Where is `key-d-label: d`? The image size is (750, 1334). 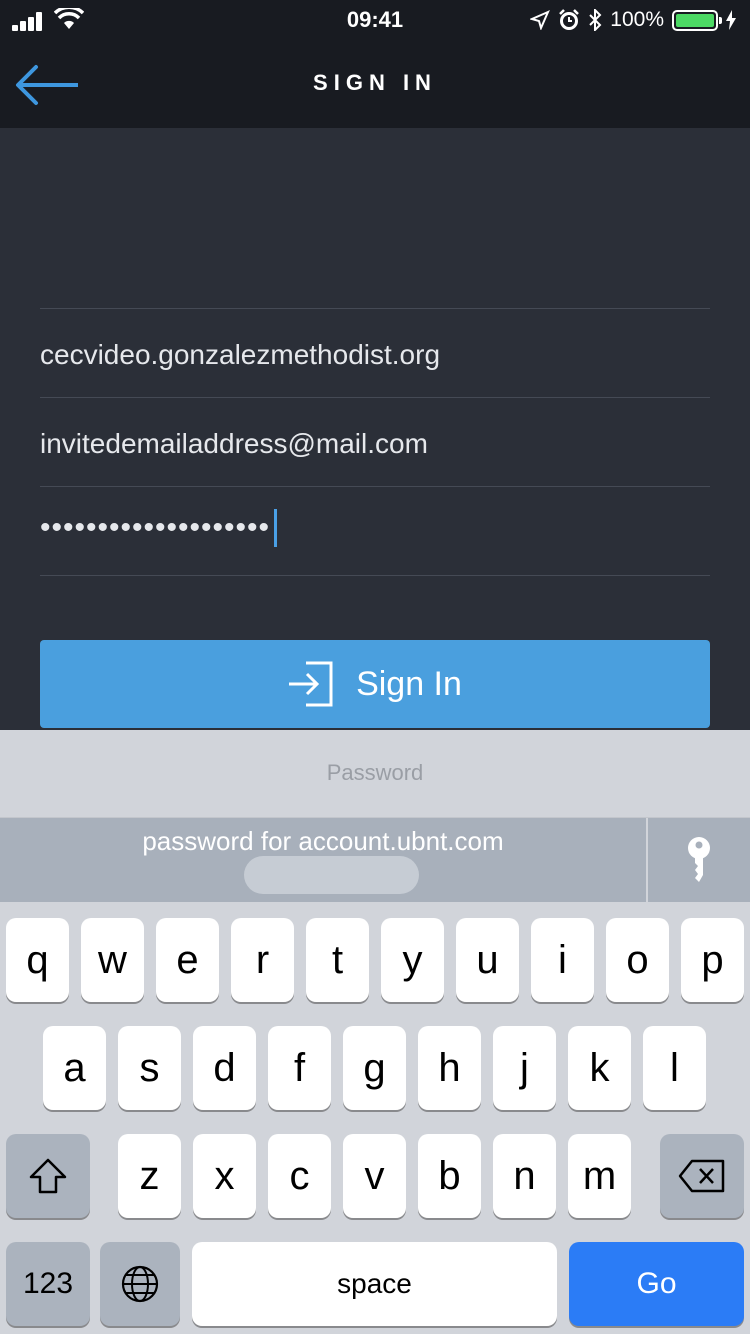
key-d-label: d is located at coordinates (224, 1067).